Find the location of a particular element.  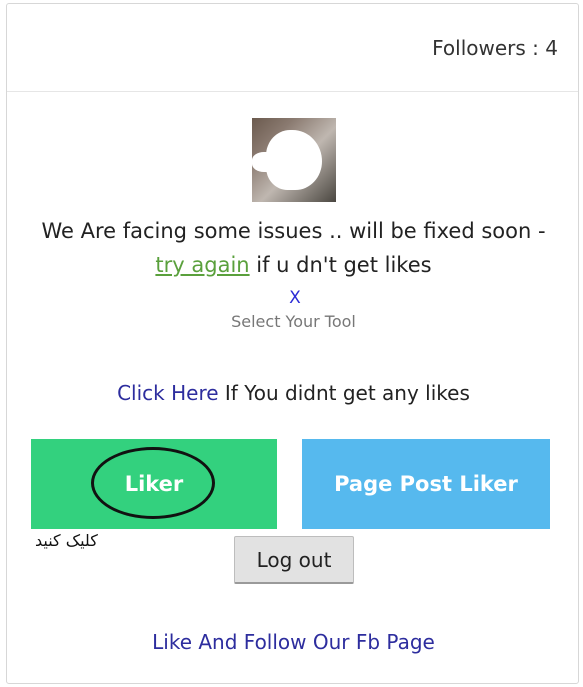

page-post-liker-button: Page Post Liker is located at coordinates (426, 484).